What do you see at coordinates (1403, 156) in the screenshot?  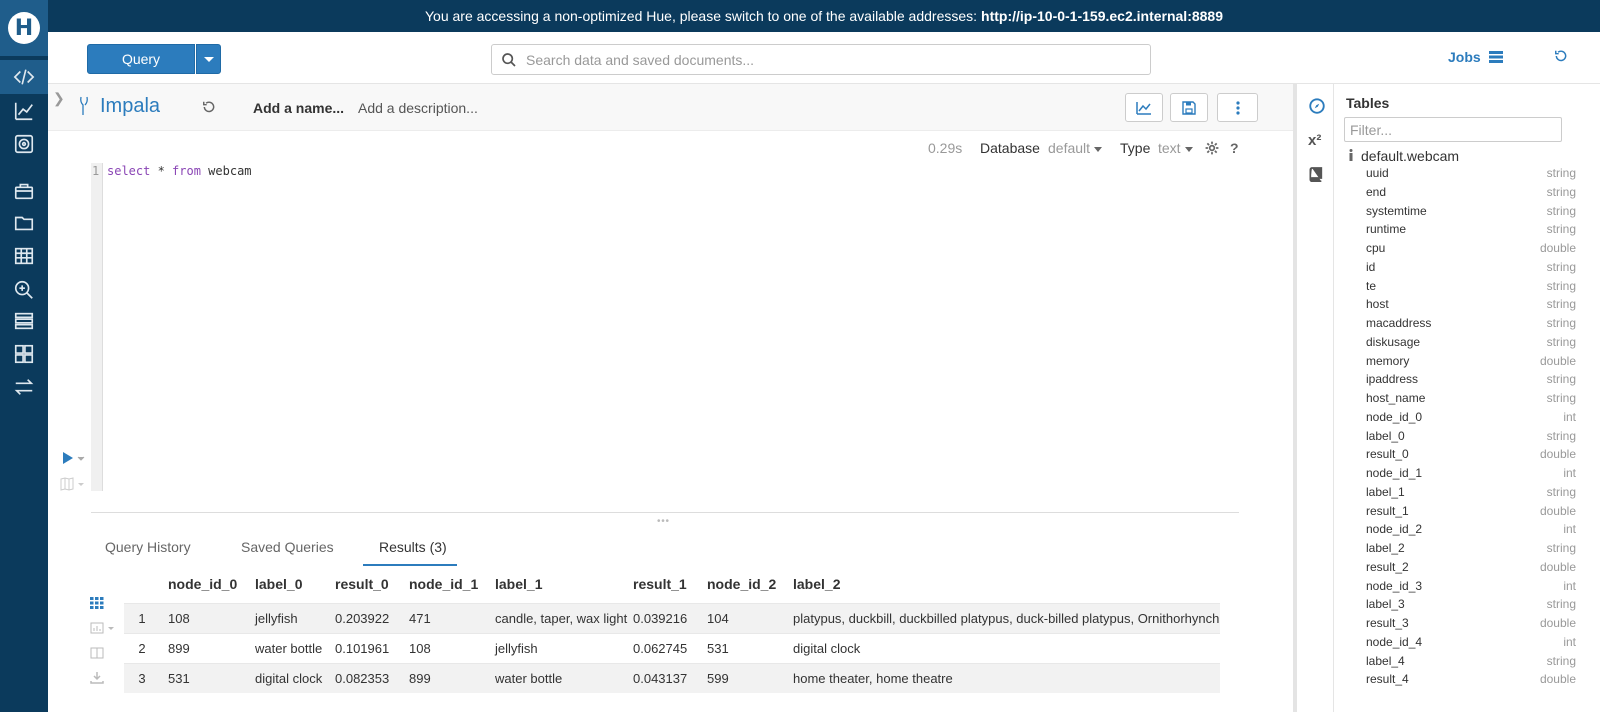 I see `table-entry: default.webcam` at bounding box center [1403, 156].